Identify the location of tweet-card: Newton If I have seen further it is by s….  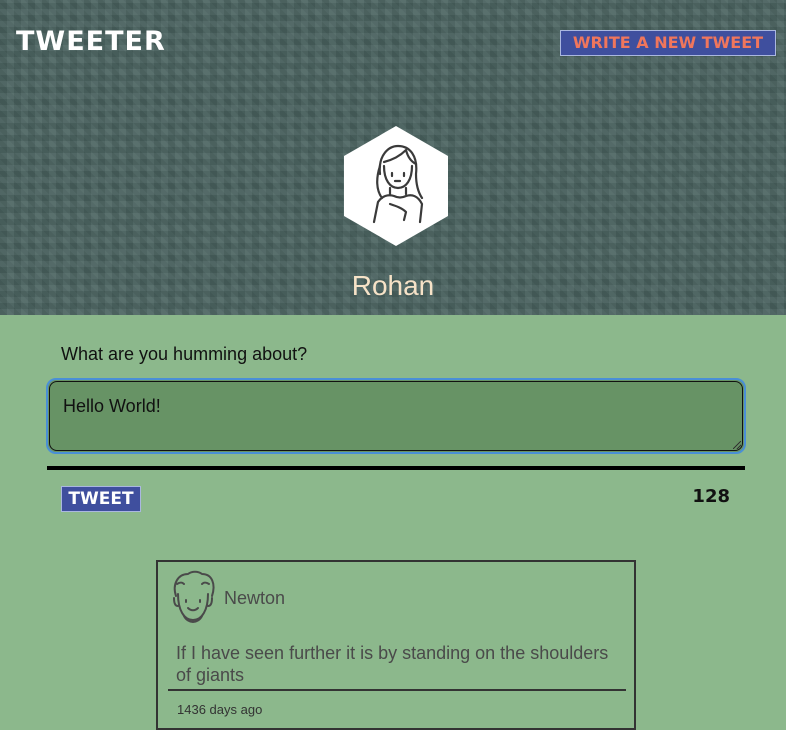
(396, 645).